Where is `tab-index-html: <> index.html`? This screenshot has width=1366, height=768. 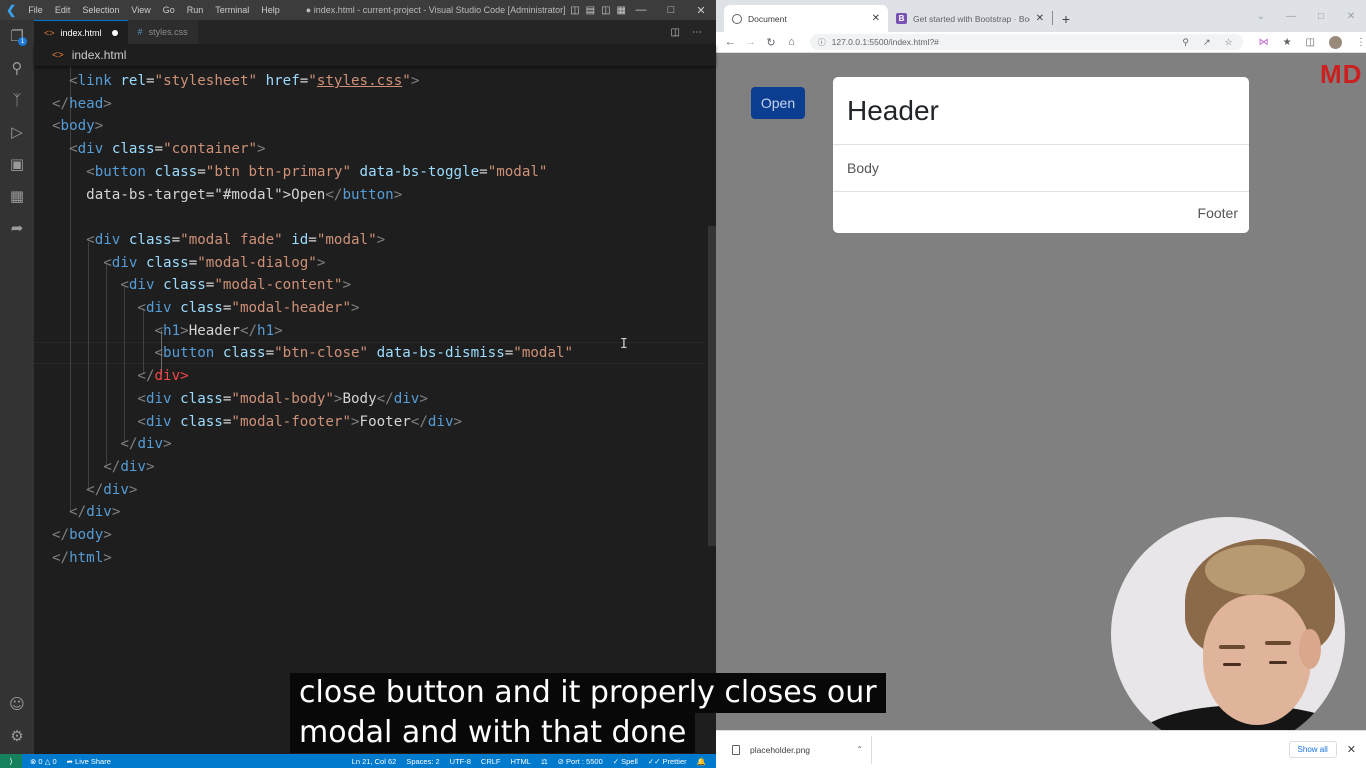 tab-index-html: <> index.html is located at coordinates (81, 32).